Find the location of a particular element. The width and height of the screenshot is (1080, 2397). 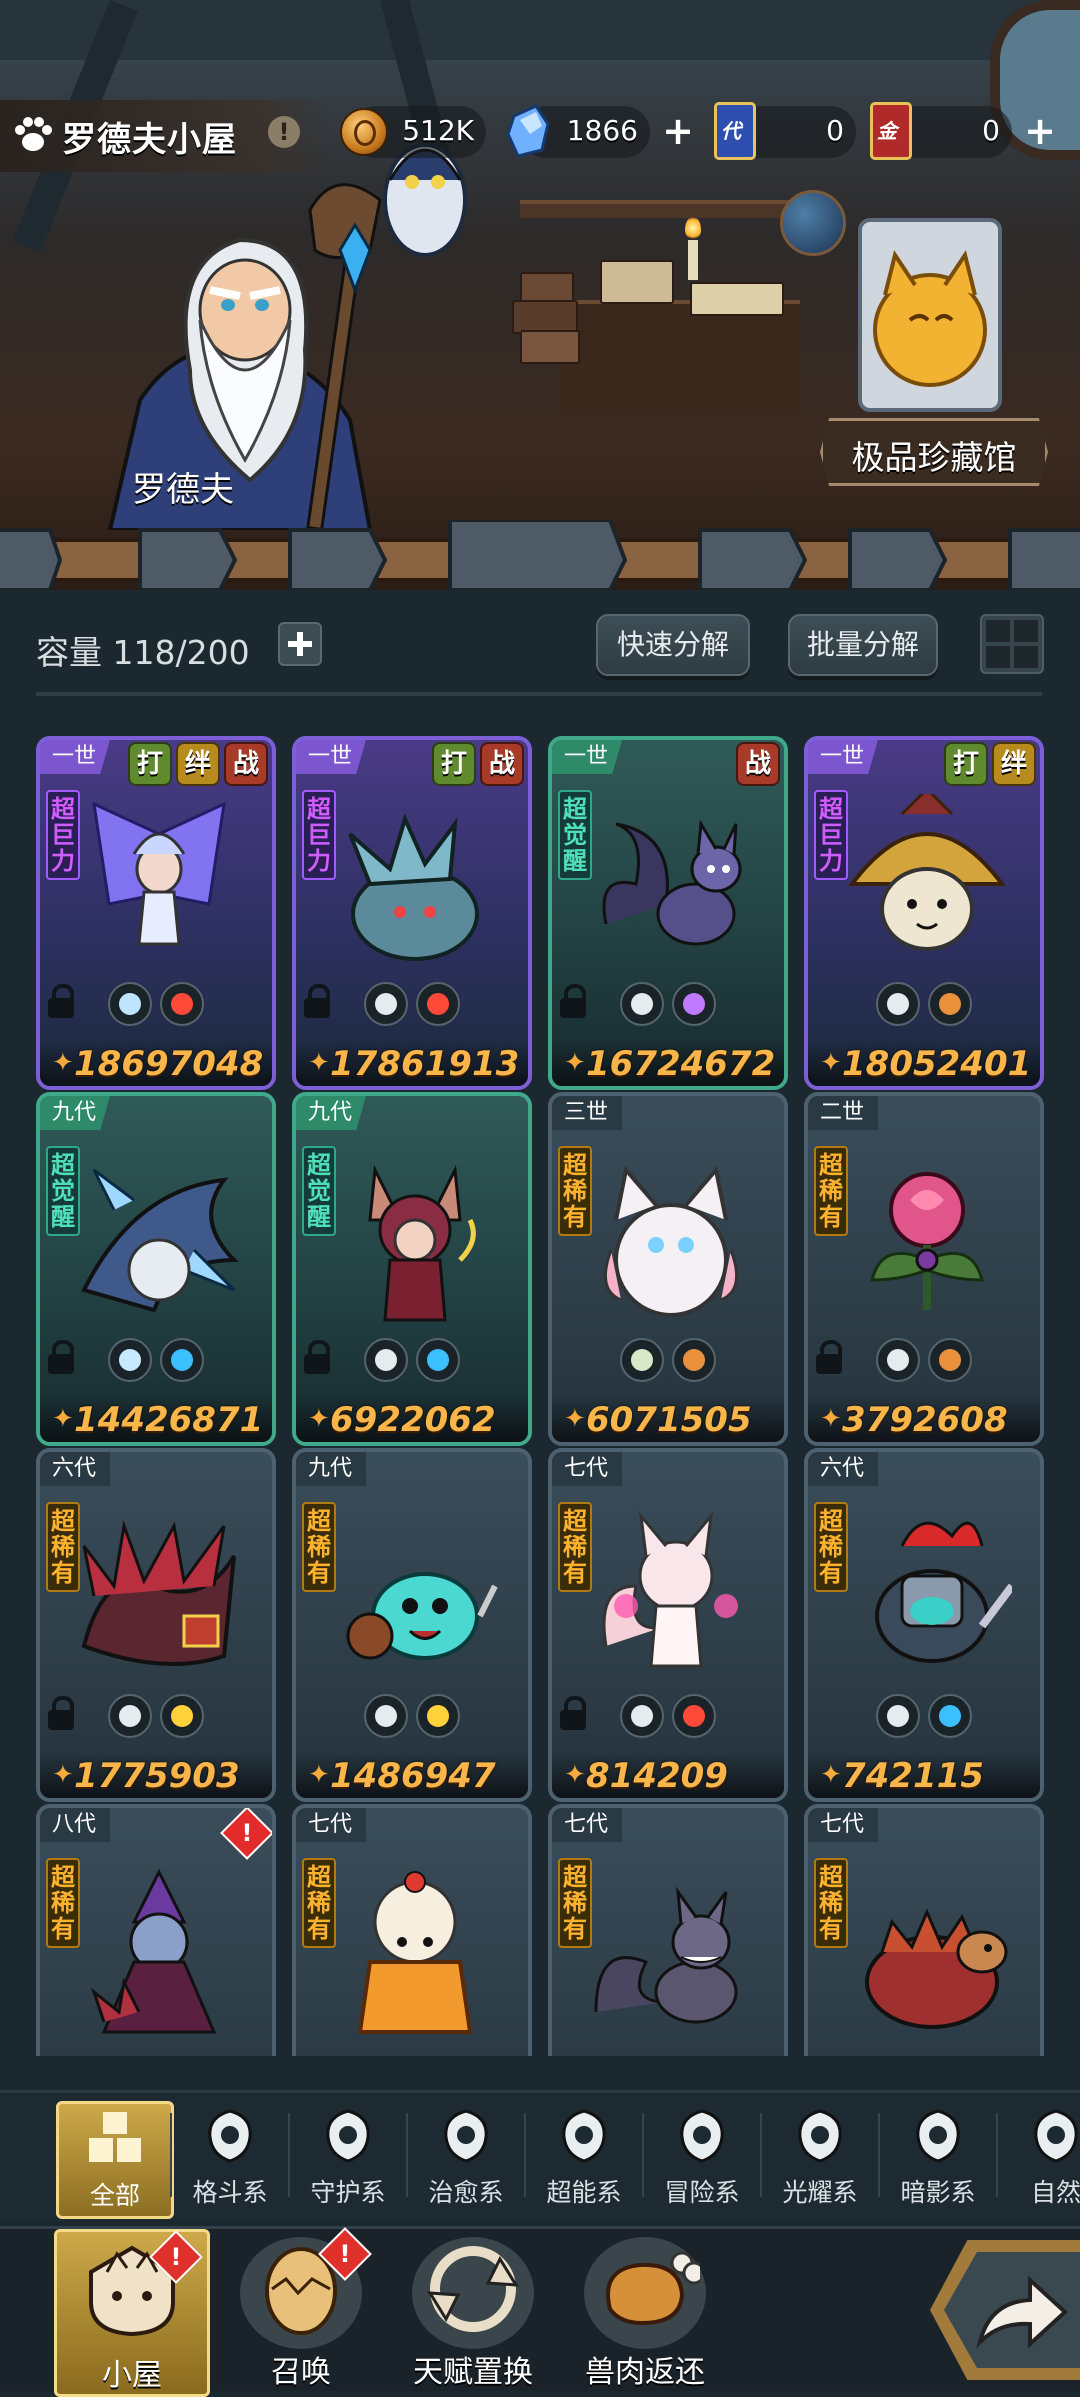

category-label: 治愈系 is located at coordinates (466, 2192).